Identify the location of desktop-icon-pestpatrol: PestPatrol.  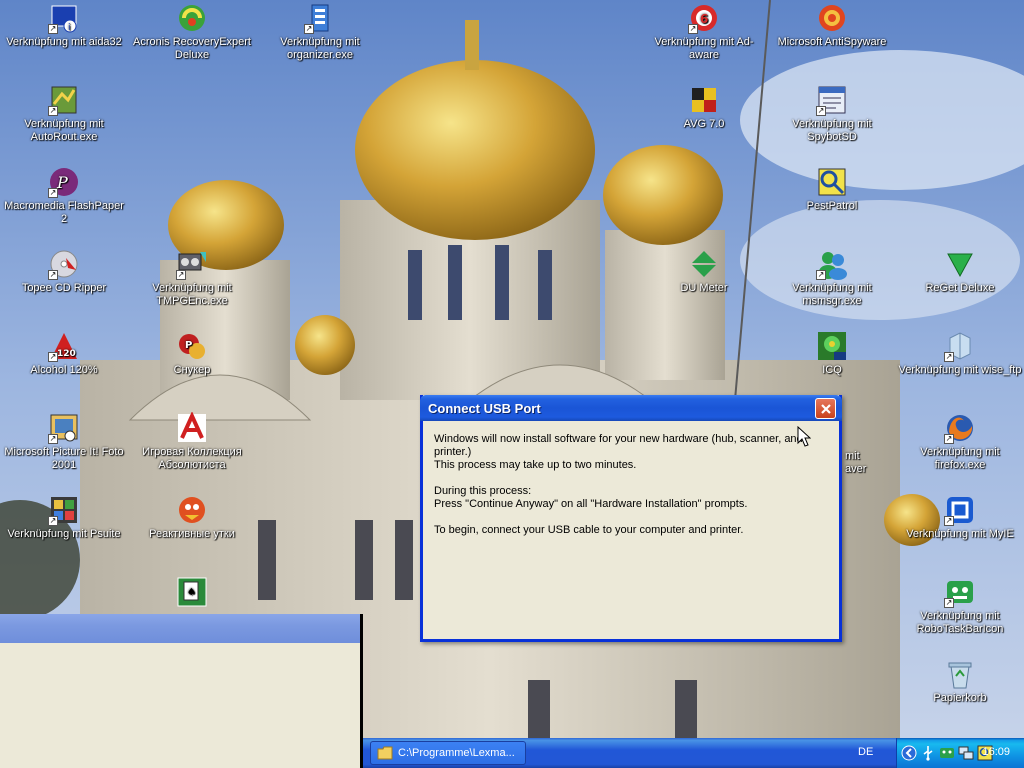
(832, 189).